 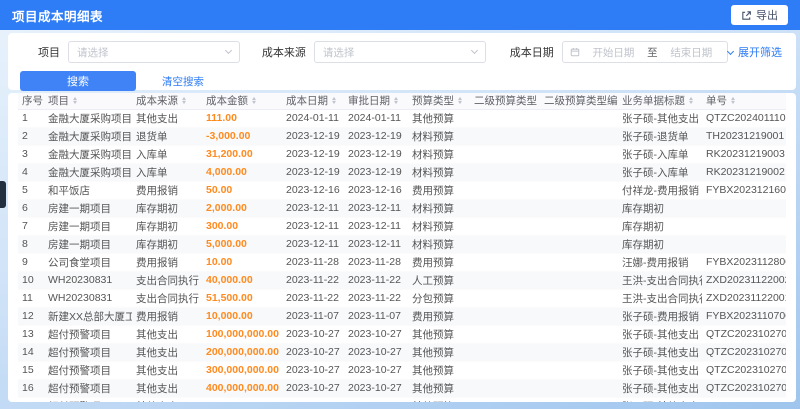 I want to click on cost-source-select: 请选择, so click(x=399, y=52).